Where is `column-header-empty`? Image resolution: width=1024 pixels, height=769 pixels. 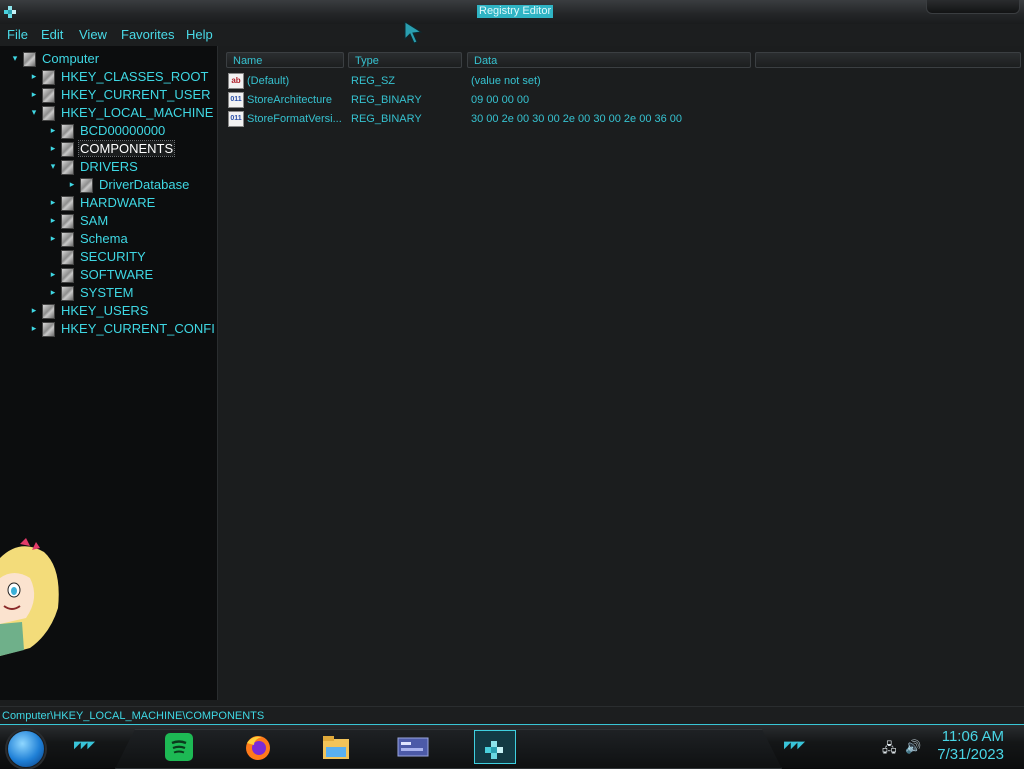 column-header-empty is located at coordinates (888, 60).